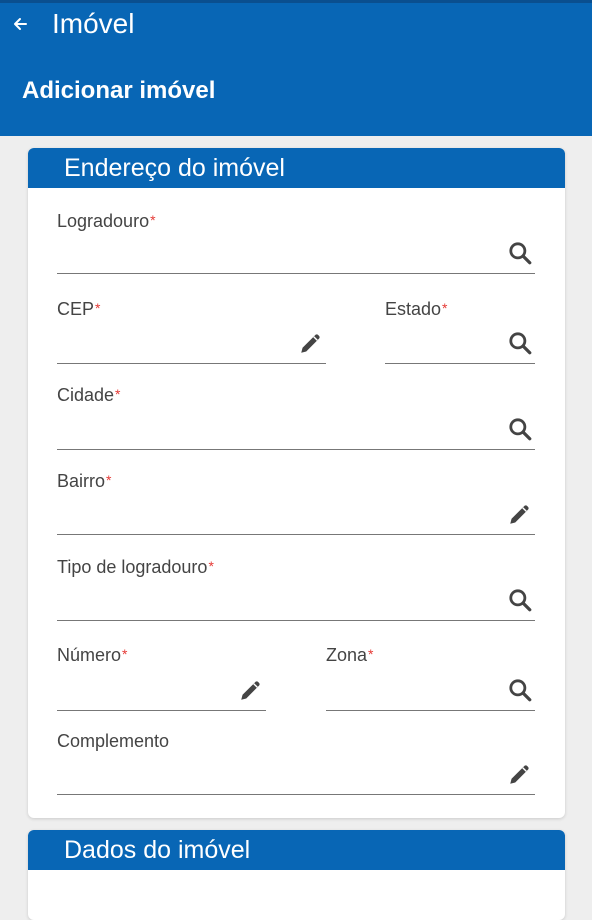 This screenshot has width=592, height=920. Describe the element at coordinates (86, 395) in the screenshot. I see `cidade-label: Cidade` at that location.